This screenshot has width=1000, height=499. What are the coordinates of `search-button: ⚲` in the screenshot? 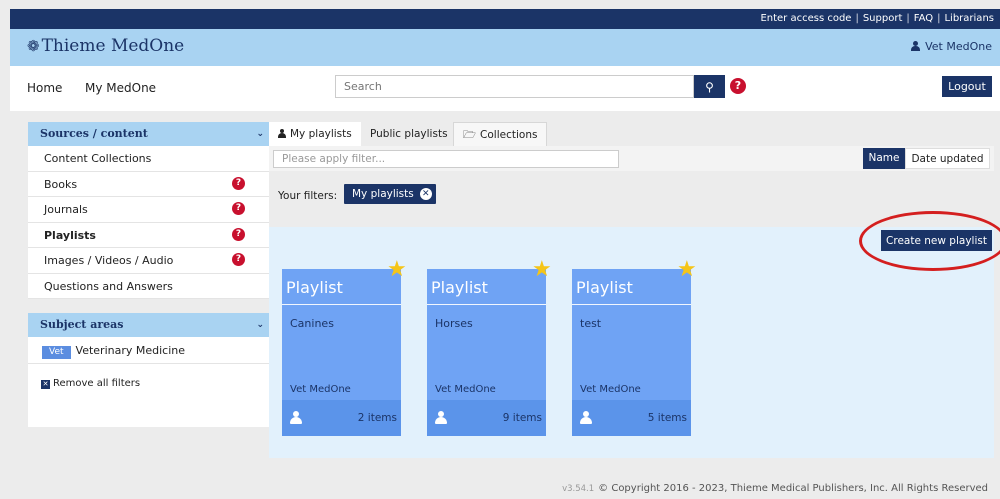 It's located at (709, 86).